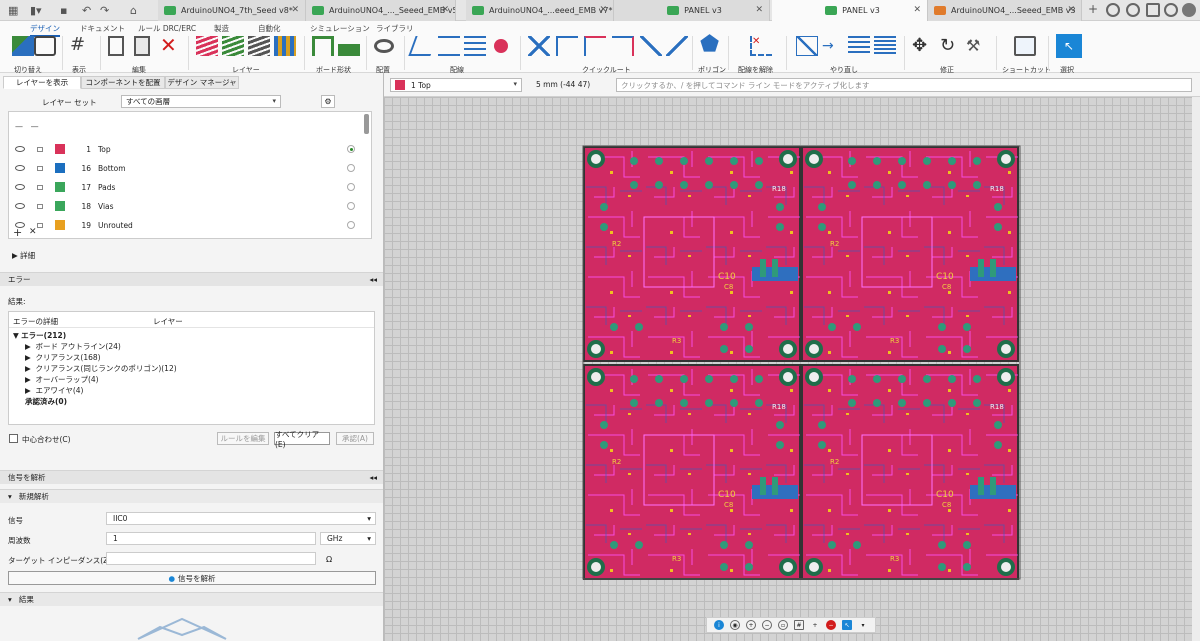 The image size is (1200, 641). I want to click on multi-route-icon, so click(475, 46).